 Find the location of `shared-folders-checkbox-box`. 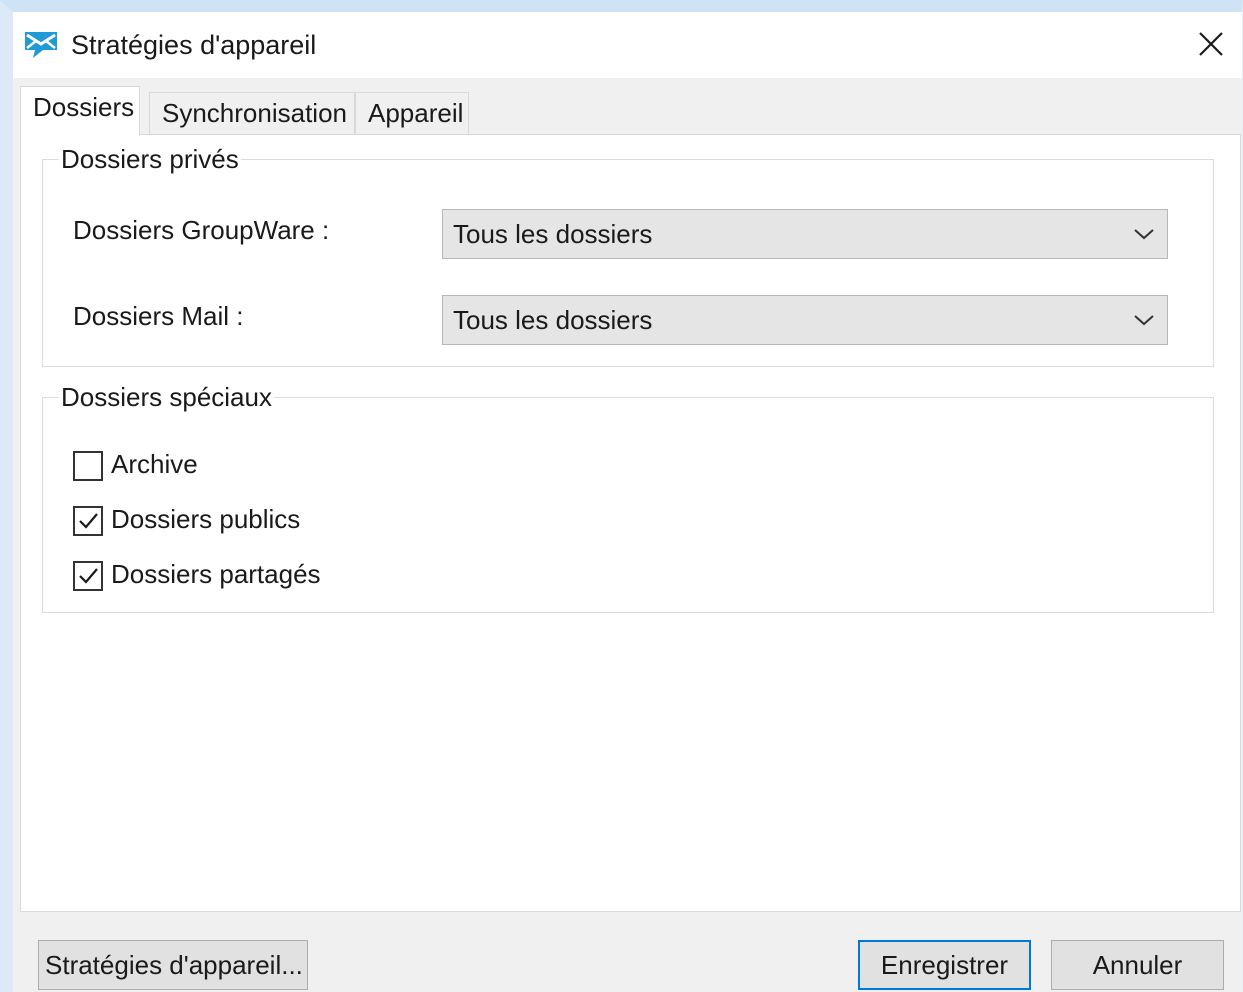

shared-folders-checkbox-box is located at coordinates (88, 576).